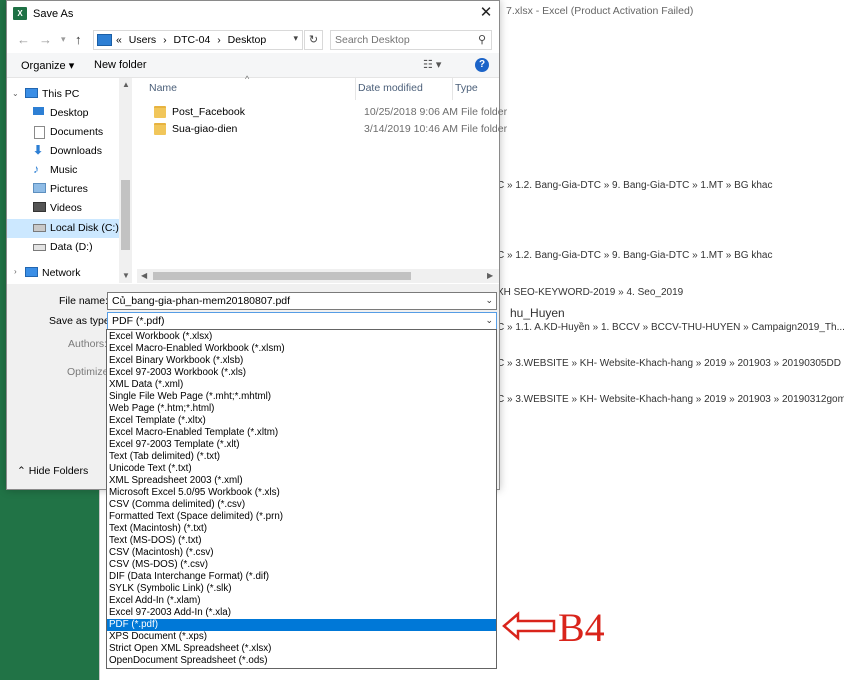  What do you see at coordinates (63, 151) in the screenshot?
I see `nav-item-downloads: ⬇ Downloads` at bounding box center [63, 151].